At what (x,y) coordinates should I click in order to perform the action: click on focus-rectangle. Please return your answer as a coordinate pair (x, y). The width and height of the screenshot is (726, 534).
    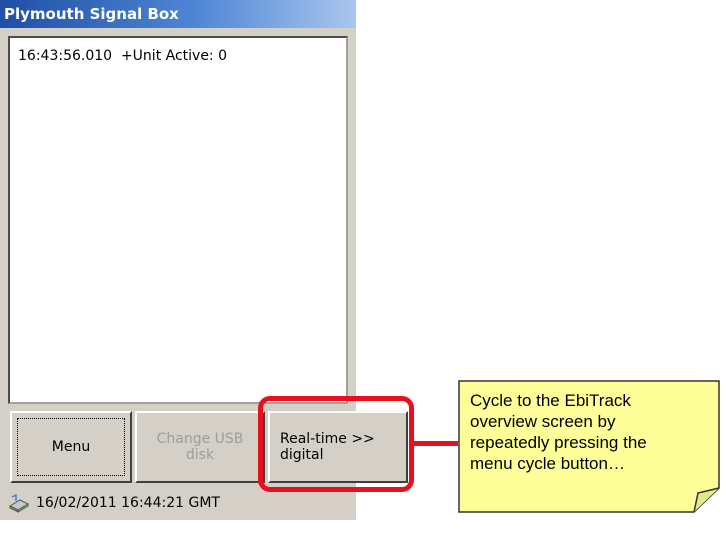
    Looking at the image, I should click on (71, 447).